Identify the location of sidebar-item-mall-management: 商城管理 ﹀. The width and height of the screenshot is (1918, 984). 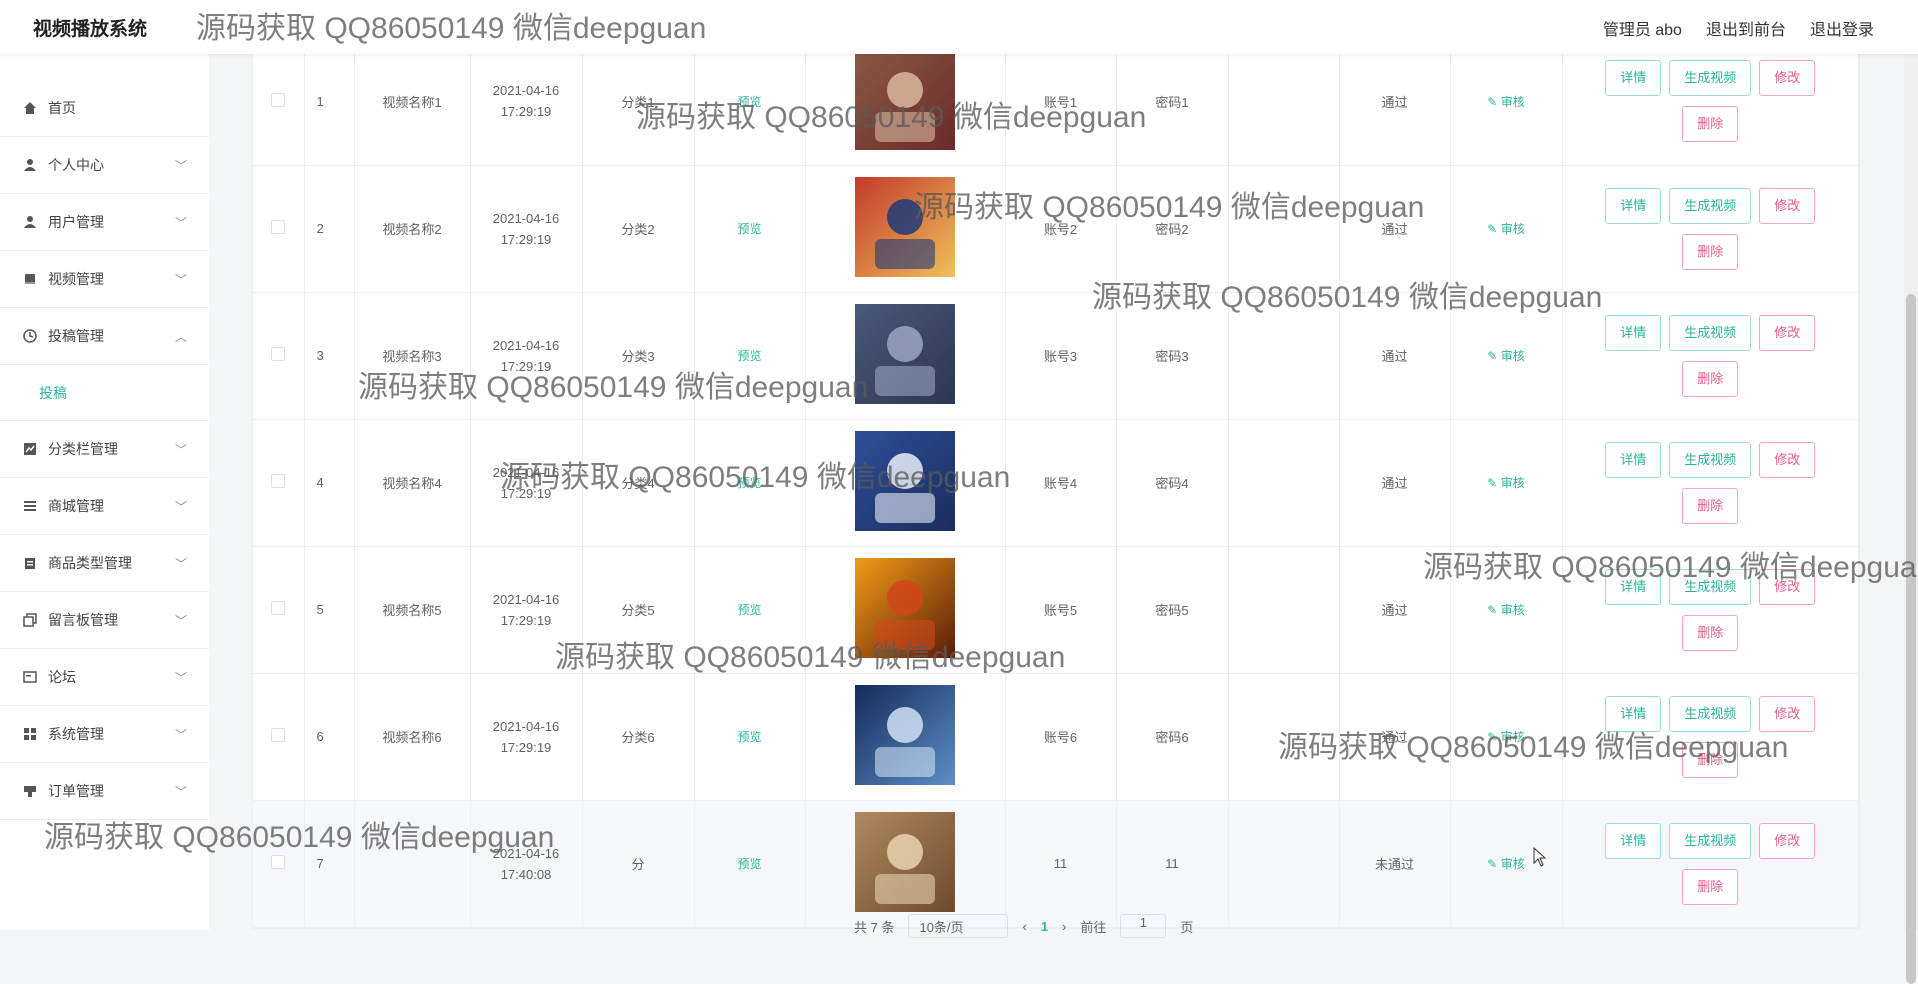
(104, 506).